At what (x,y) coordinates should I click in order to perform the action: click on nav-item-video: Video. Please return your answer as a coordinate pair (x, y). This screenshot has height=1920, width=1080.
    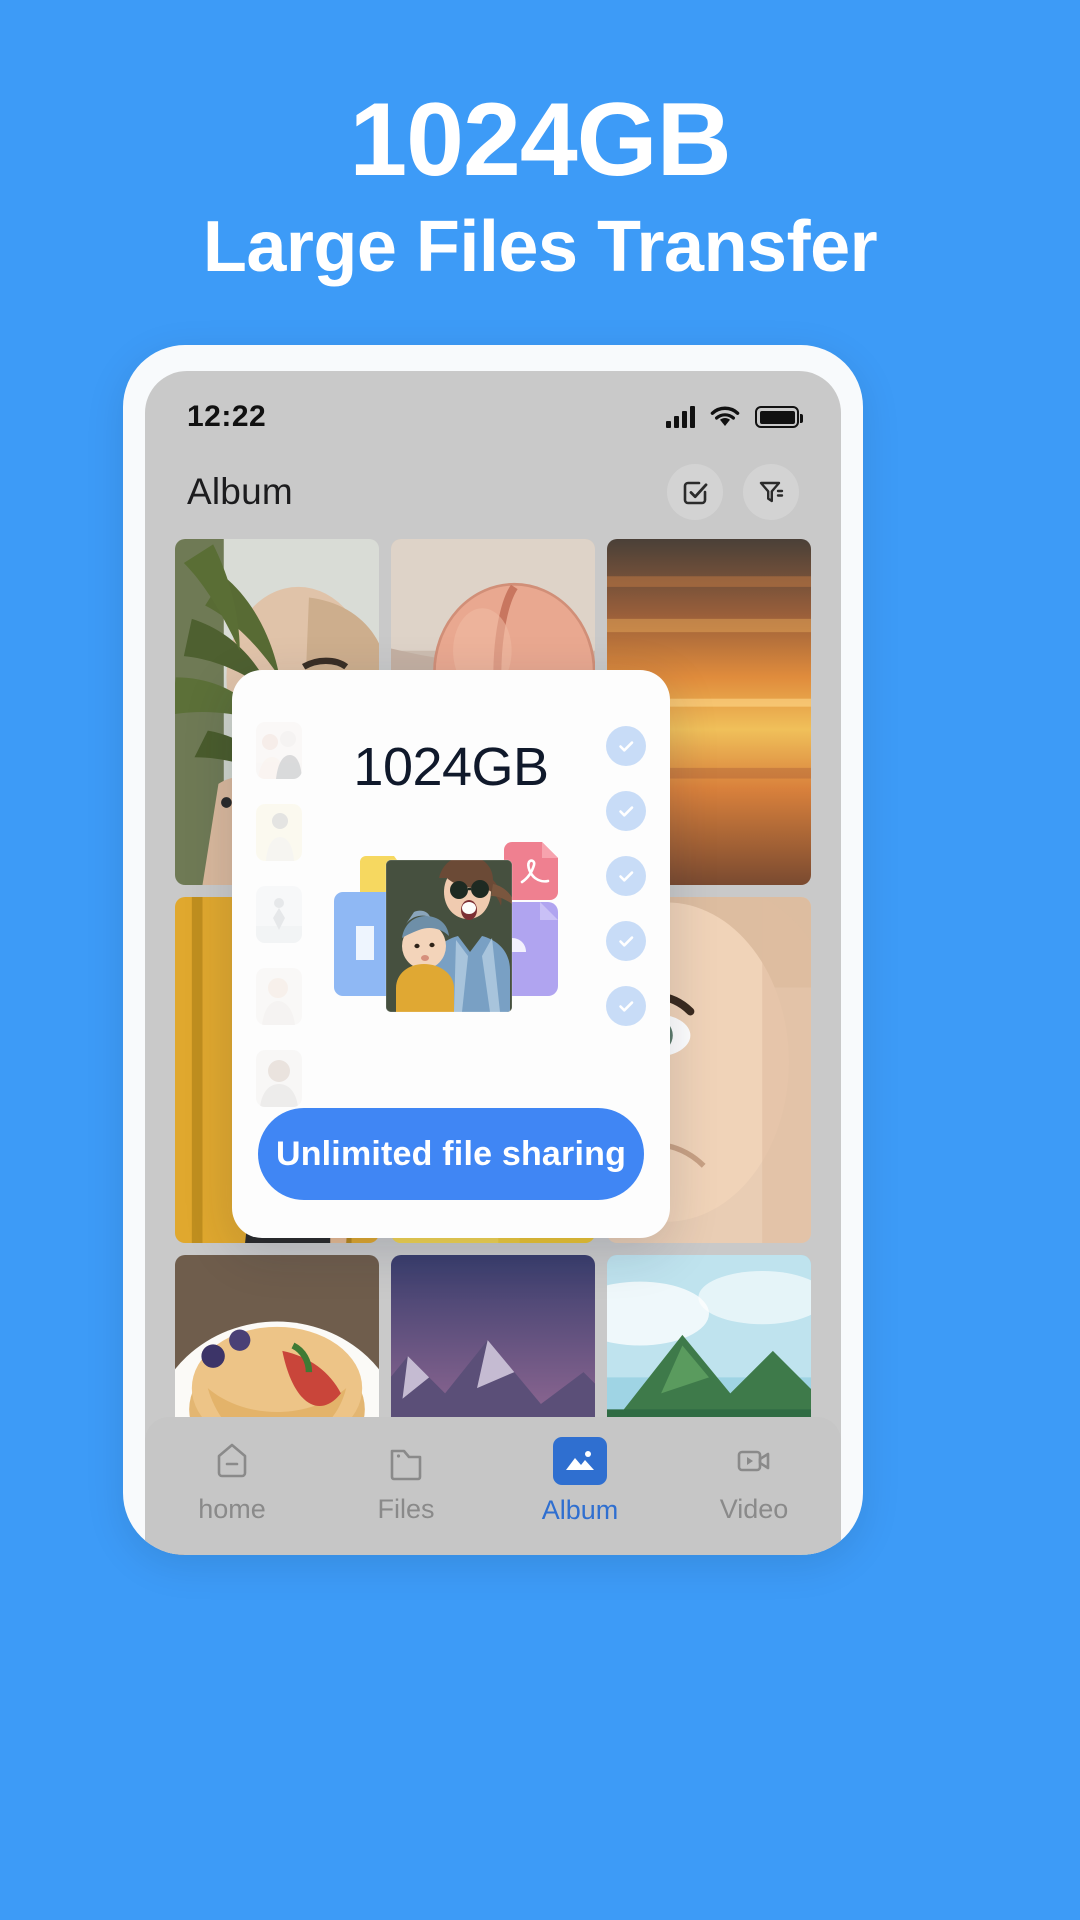
    Looking at the image, I should click on (754, 1481).